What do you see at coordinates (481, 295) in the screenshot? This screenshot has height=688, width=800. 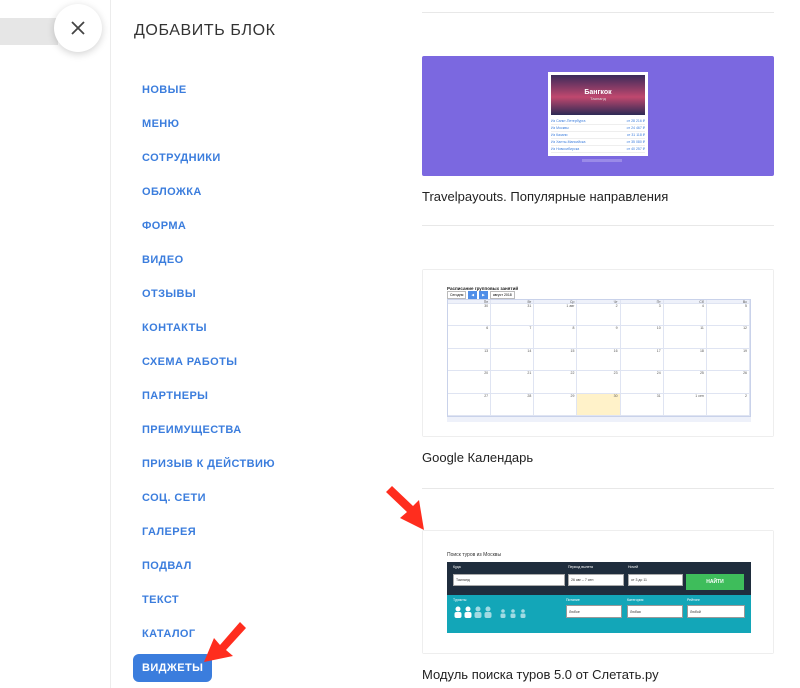 I see `calendar-toolbar: Сегодня ◀ ▶ август 2018` at bounding box center [481, 295].